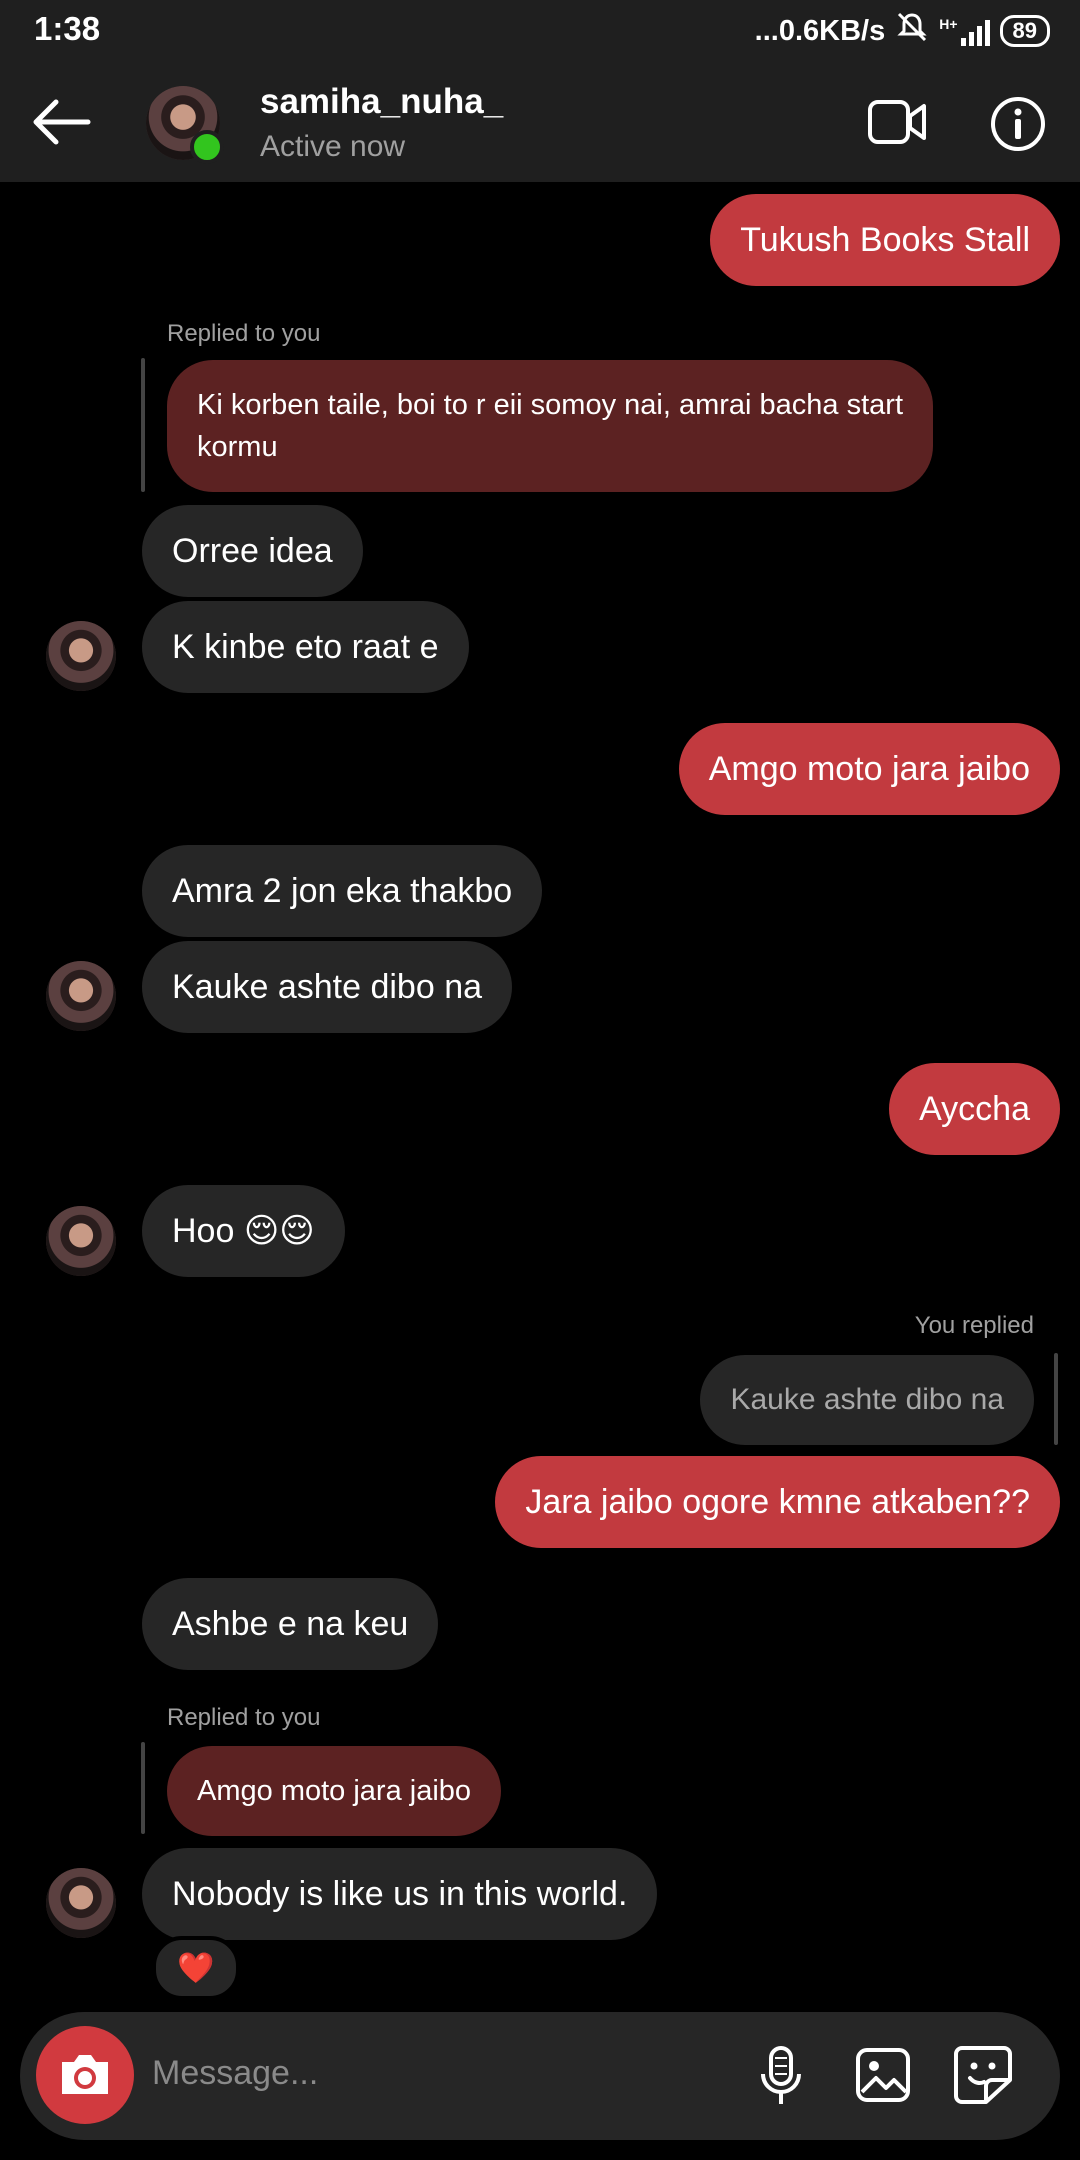  I want to click on message-received: Nobody is like us in this world., so click(400, 1894).